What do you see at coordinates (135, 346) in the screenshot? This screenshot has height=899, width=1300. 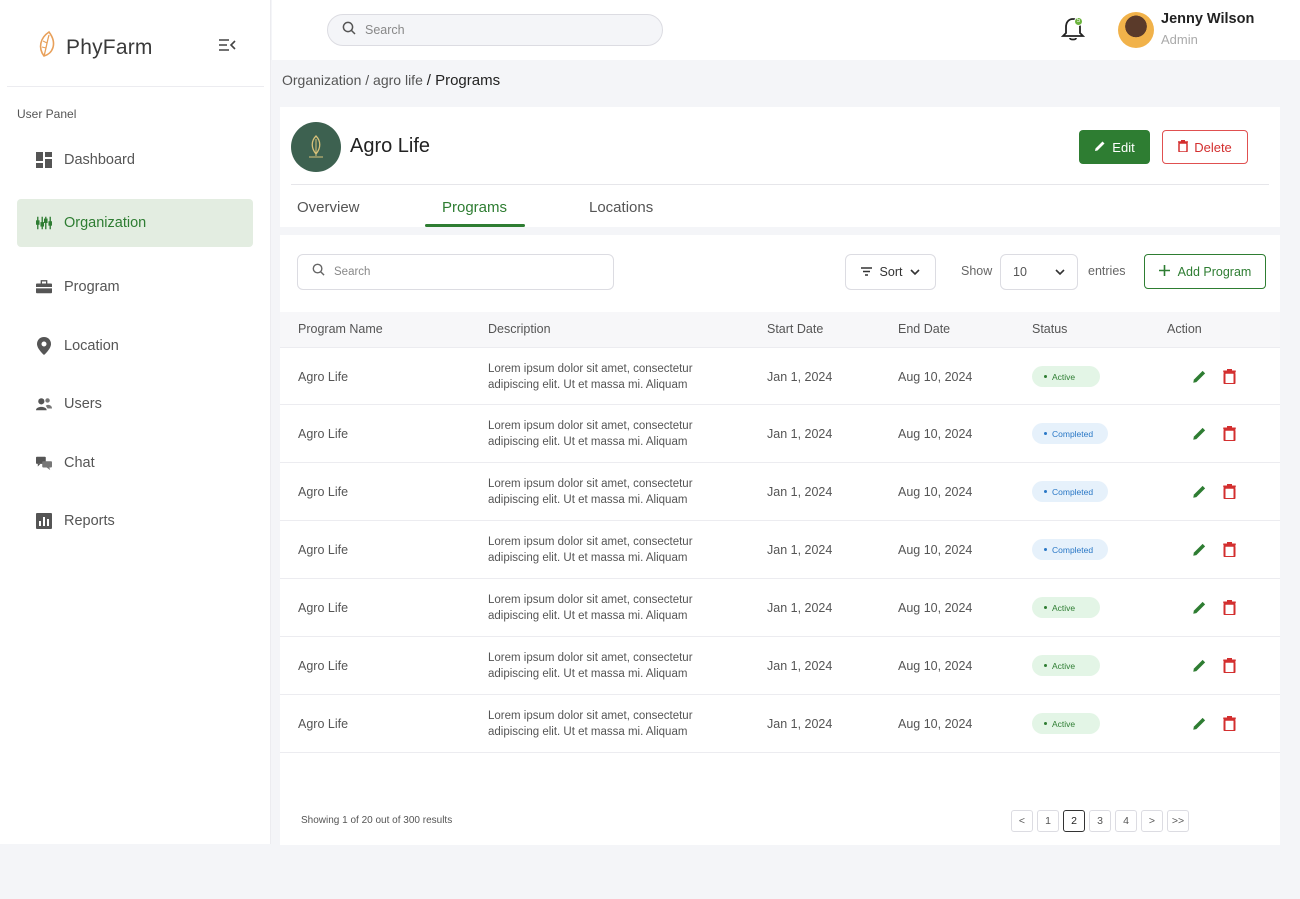 I see `sidebar-item-location: Location` at bounding box center [135, 346].